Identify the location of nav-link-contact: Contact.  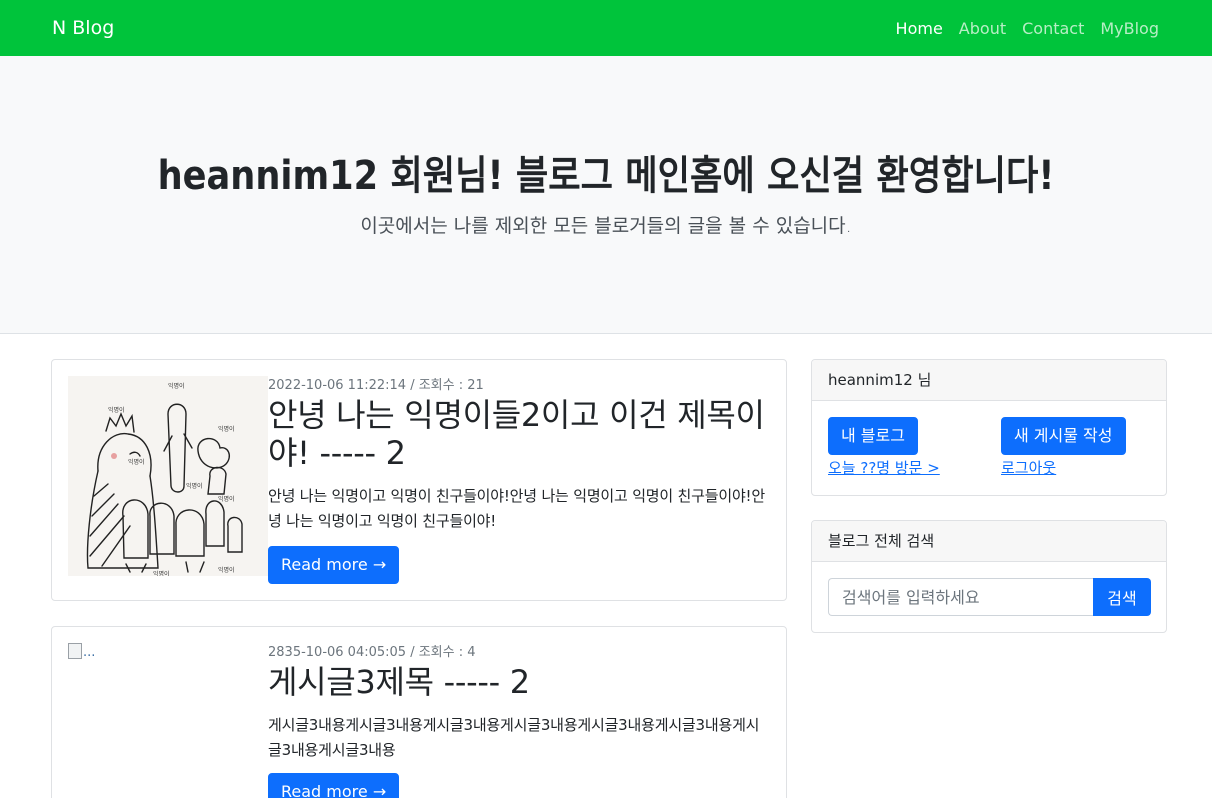
(1053, 28).